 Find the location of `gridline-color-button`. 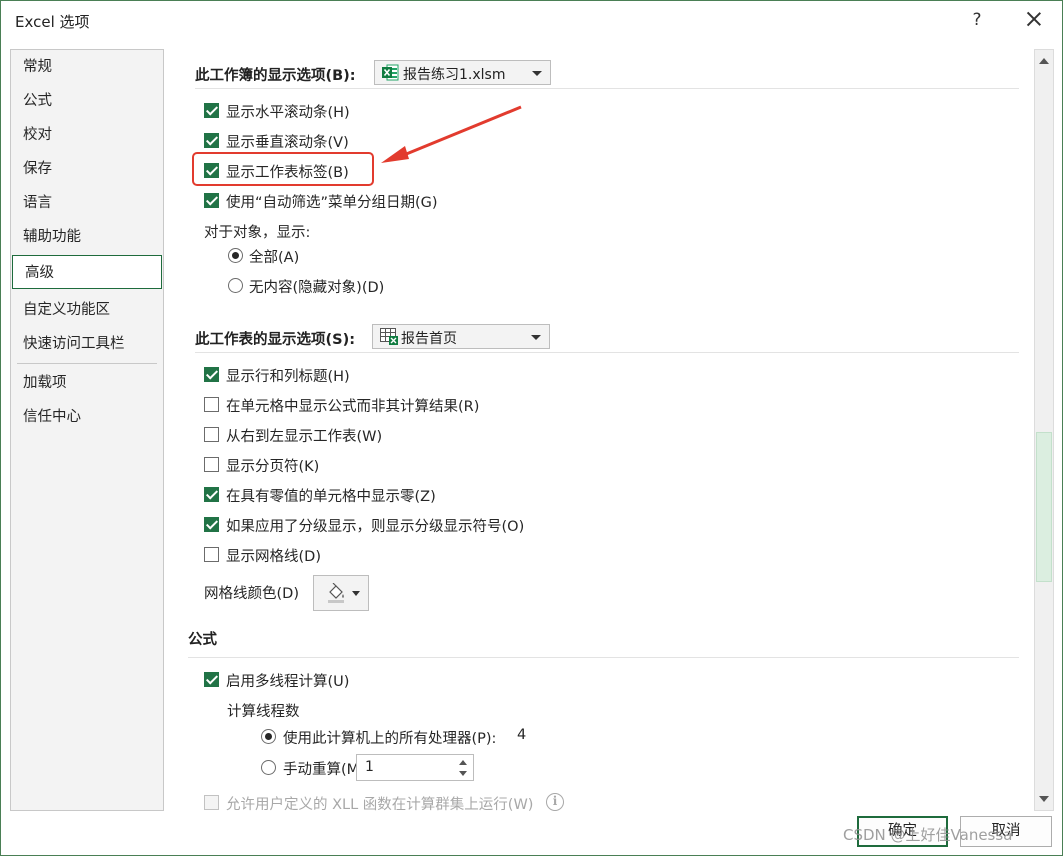

gridline-color-button is located at coordinates (341, 593).